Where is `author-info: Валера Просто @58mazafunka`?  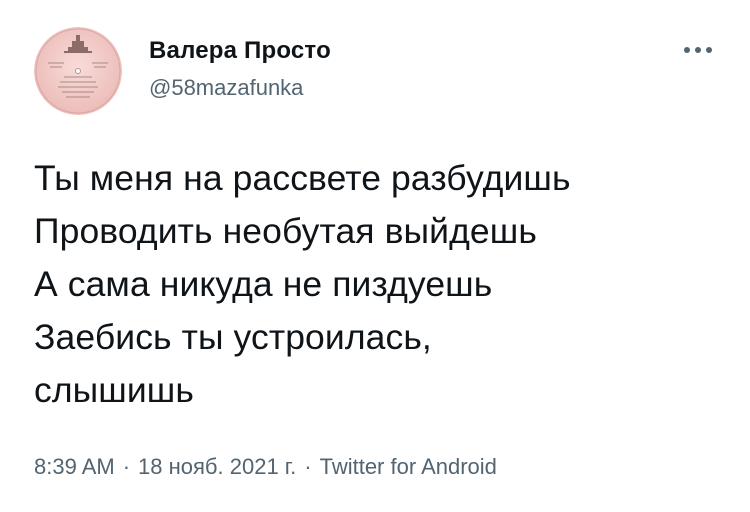
author-info: Валера Просто @58mazafunka is located at coordinates (240, 69).